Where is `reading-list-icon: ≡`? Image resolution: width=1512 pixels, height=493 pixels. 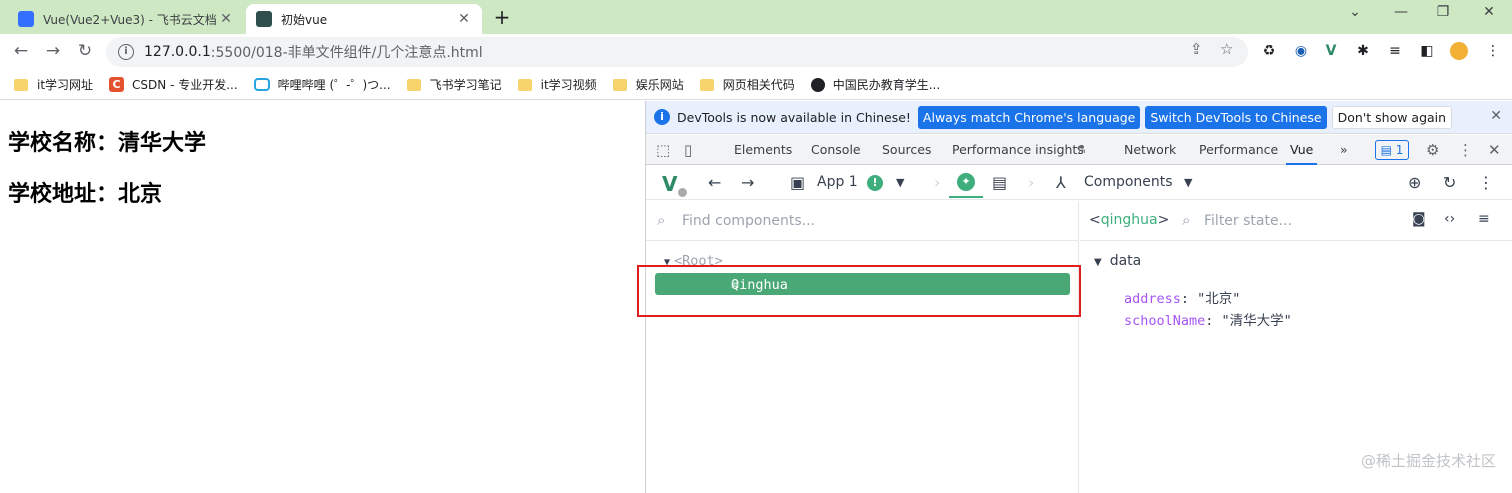 reading-list-icon: ≡ is located at coordinates (1395, 51).